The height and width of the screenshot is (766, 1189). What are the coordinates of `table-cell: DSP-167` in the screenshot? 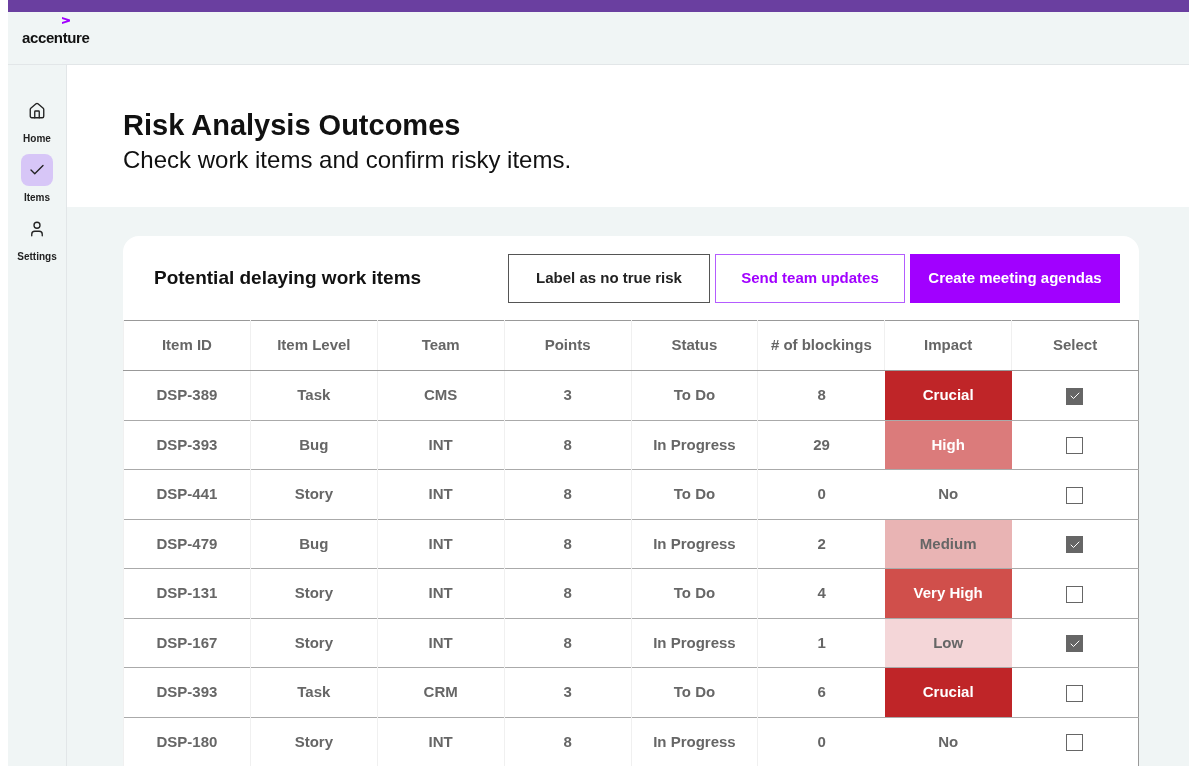 It's located at (187, 643).